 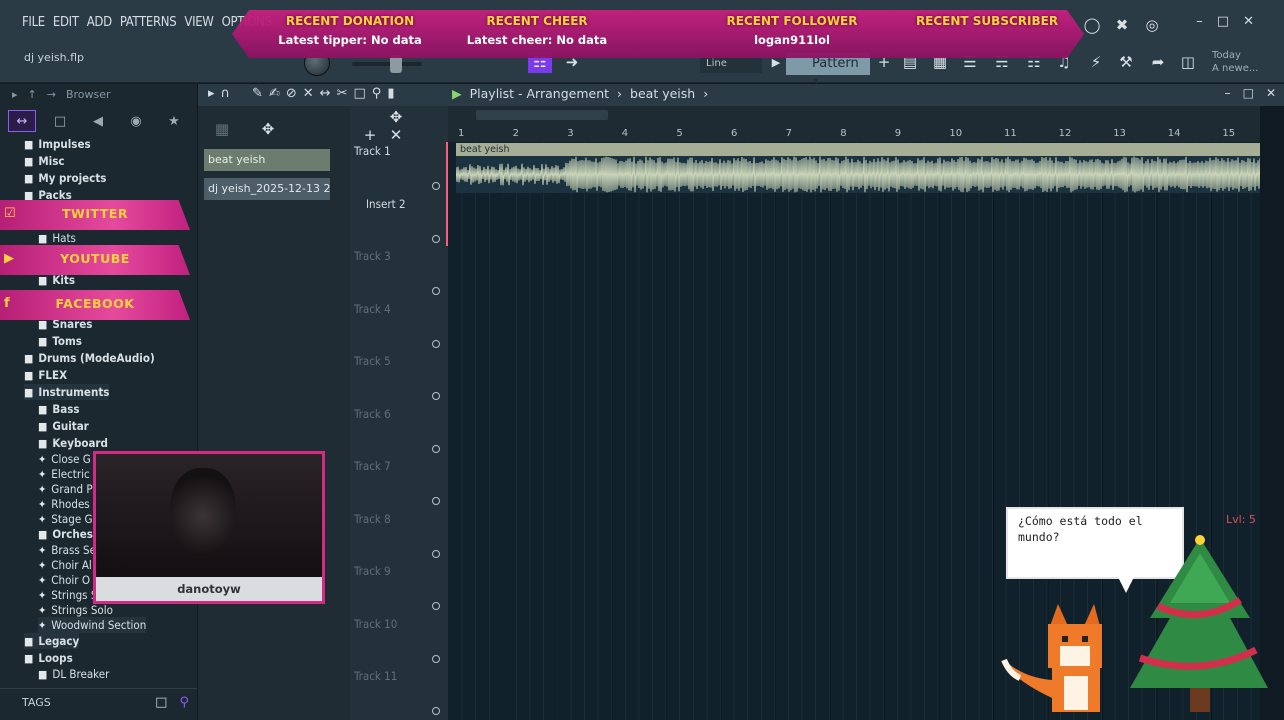 What do you see at coordinates (257, 93) in the screenshot?
I see `pencil-icon: ✎` at bounding box center [257, 93].